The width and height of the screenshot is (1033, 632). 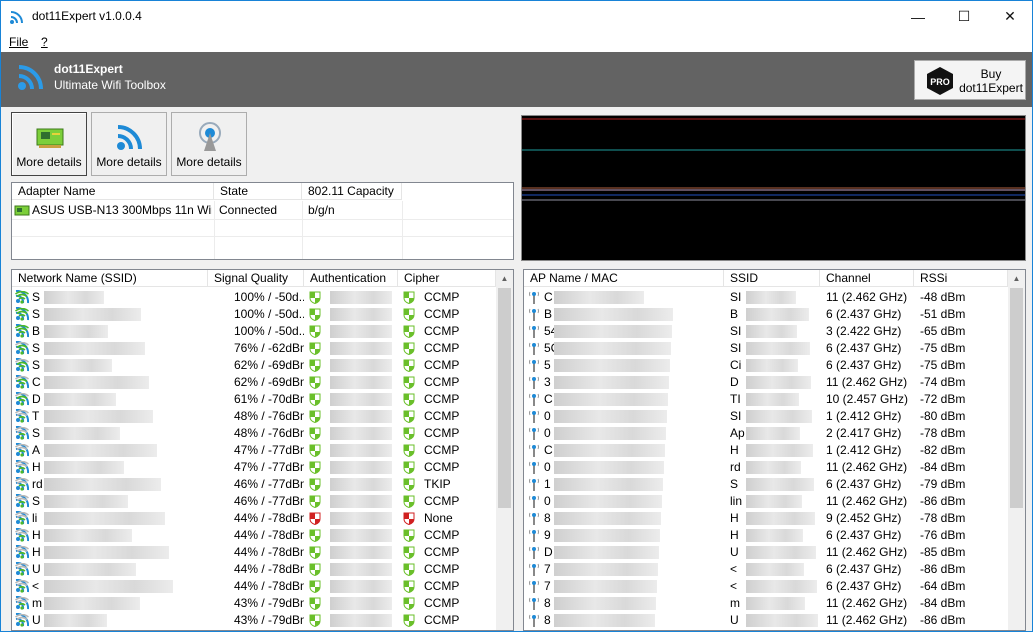 I want to click on product-tagline: Ultimate Wifi Toolbox, so click(x=110, y=85).